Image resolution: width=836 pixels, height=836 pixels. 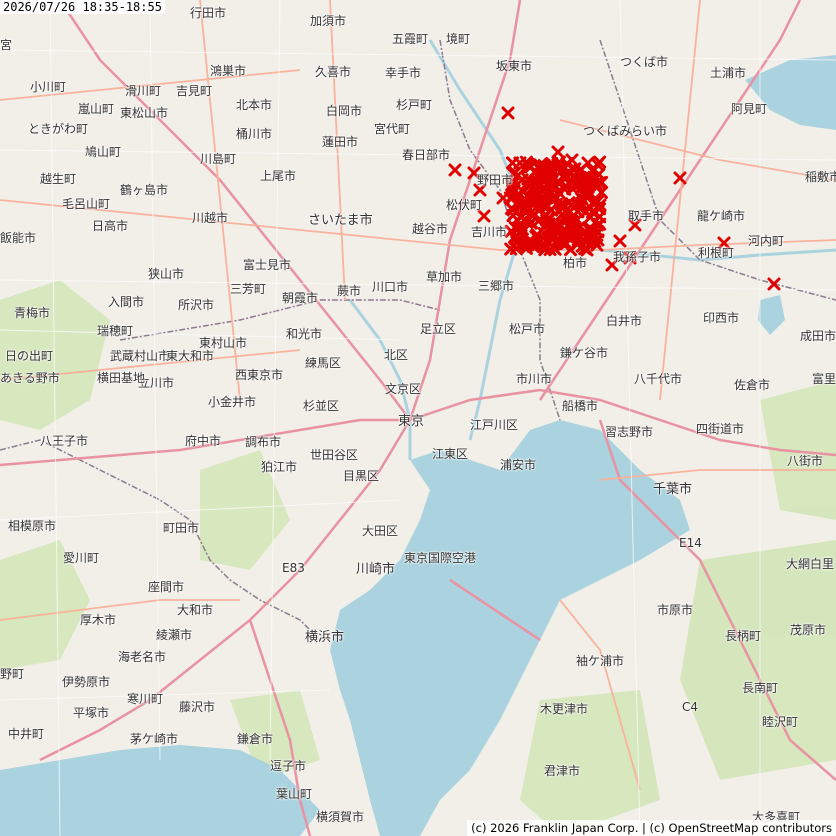 What do you see at coordinates (333, 72) in the screenshot?
I see `place-label: 久喜市` at bounding box center [333, 72].